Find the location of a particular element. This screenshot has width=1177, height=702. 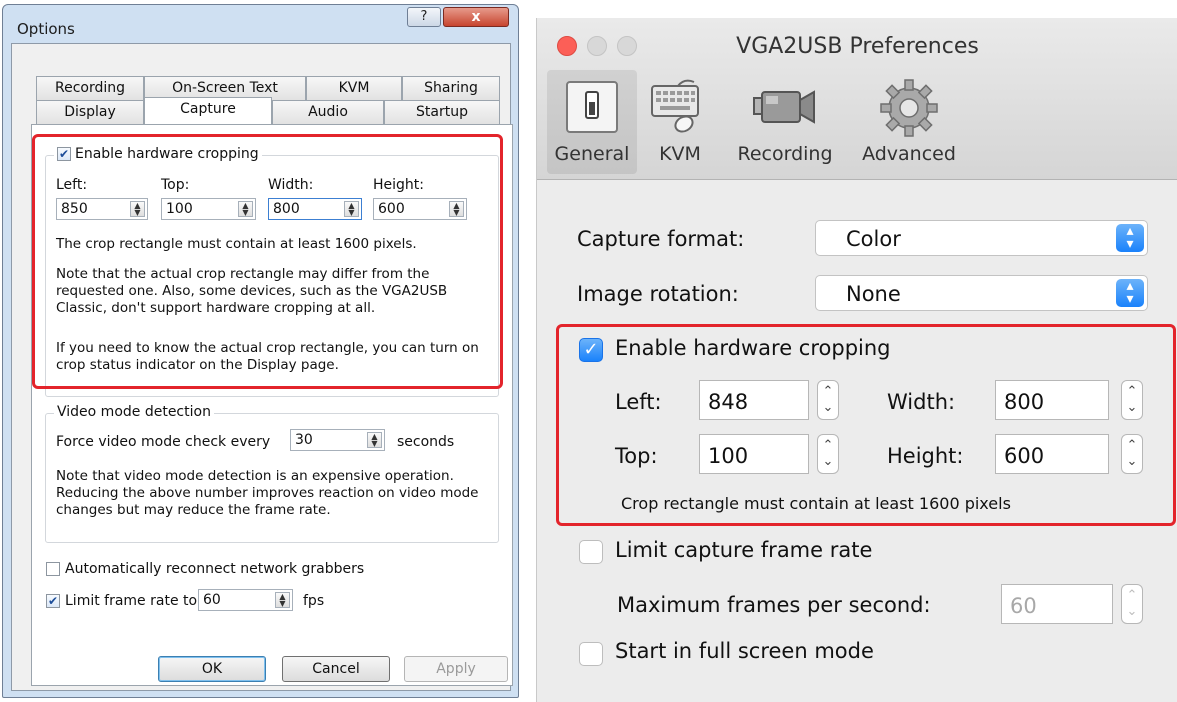

image-rotation-value: None is located at coordinates (873, 294).